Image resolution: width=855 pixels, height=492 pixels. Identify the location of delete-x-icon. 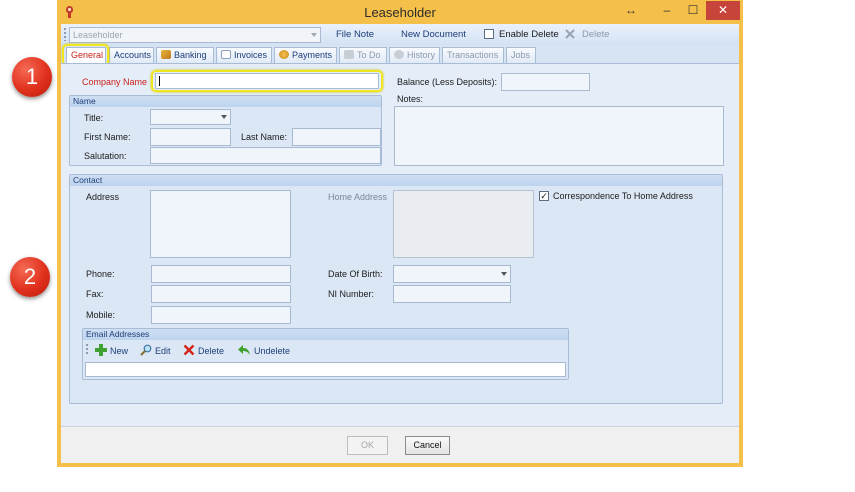
(570, 35).